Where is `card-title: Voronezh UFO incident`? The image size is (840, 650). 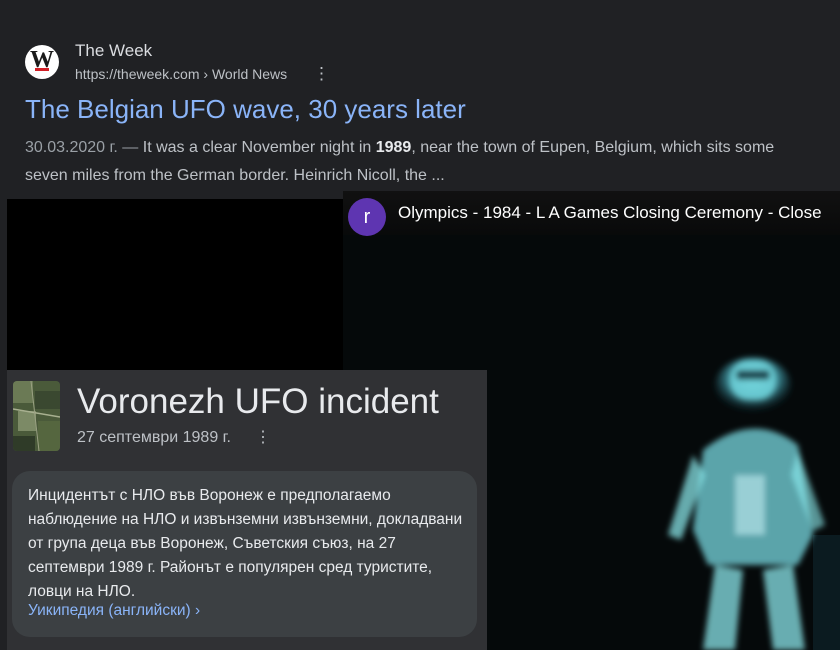 card-title: Voronezh UFO incident is located at coordinates (258, 401).